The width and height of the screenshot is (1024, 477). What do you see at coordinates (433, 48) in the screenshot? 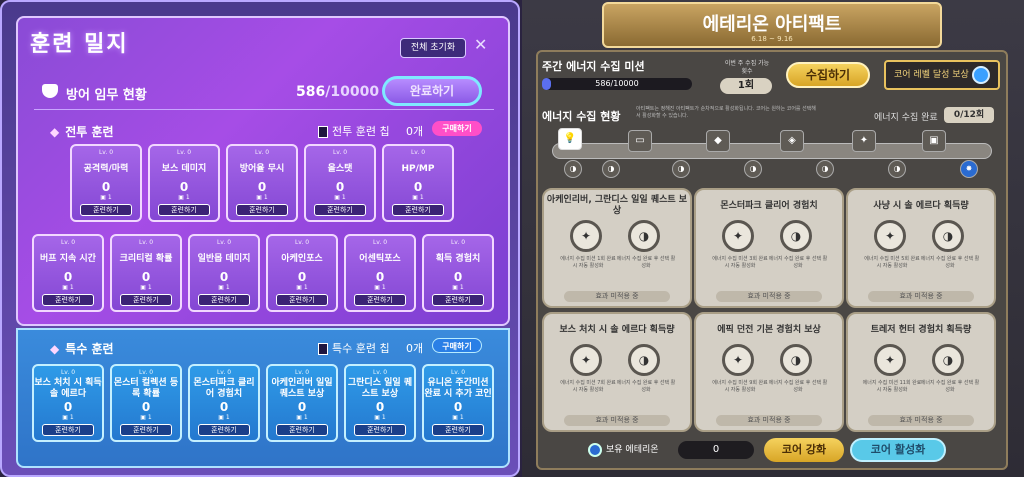
I see `reset-all-button: 전체 초기화` at bounding box center [433, 48].